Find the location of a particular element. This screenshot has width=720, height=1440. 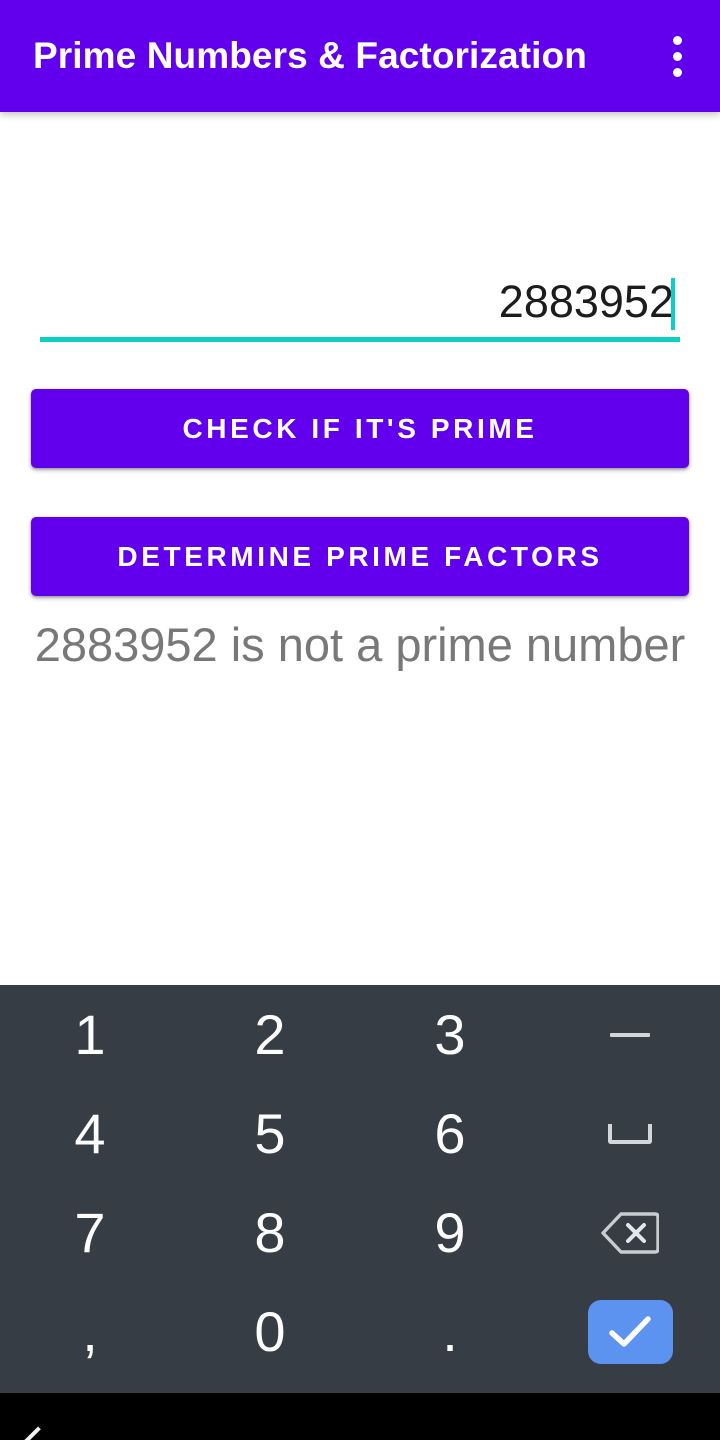

back-chevron-icon is located at coordinates (39, 1433).